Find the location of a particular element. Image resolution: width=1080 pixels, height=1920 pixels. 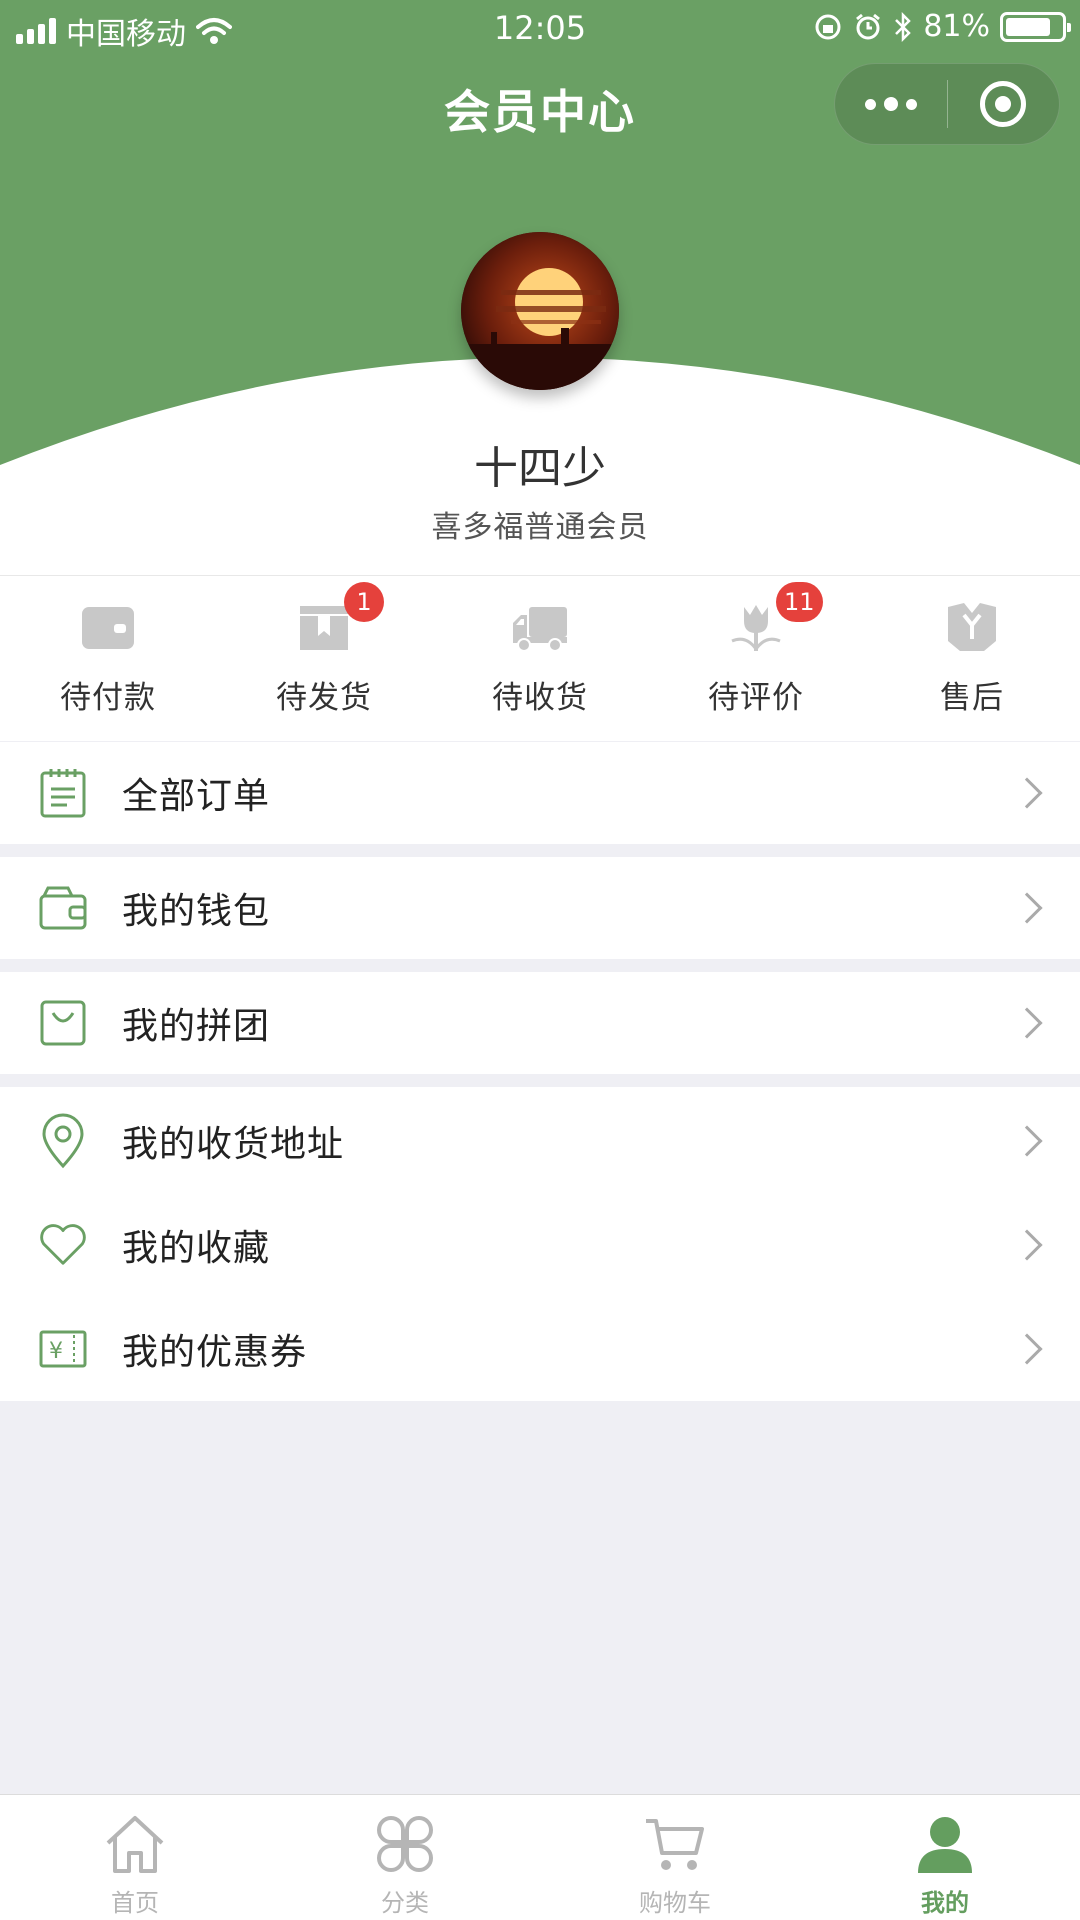

avatar is located at coordinates (540, 311).